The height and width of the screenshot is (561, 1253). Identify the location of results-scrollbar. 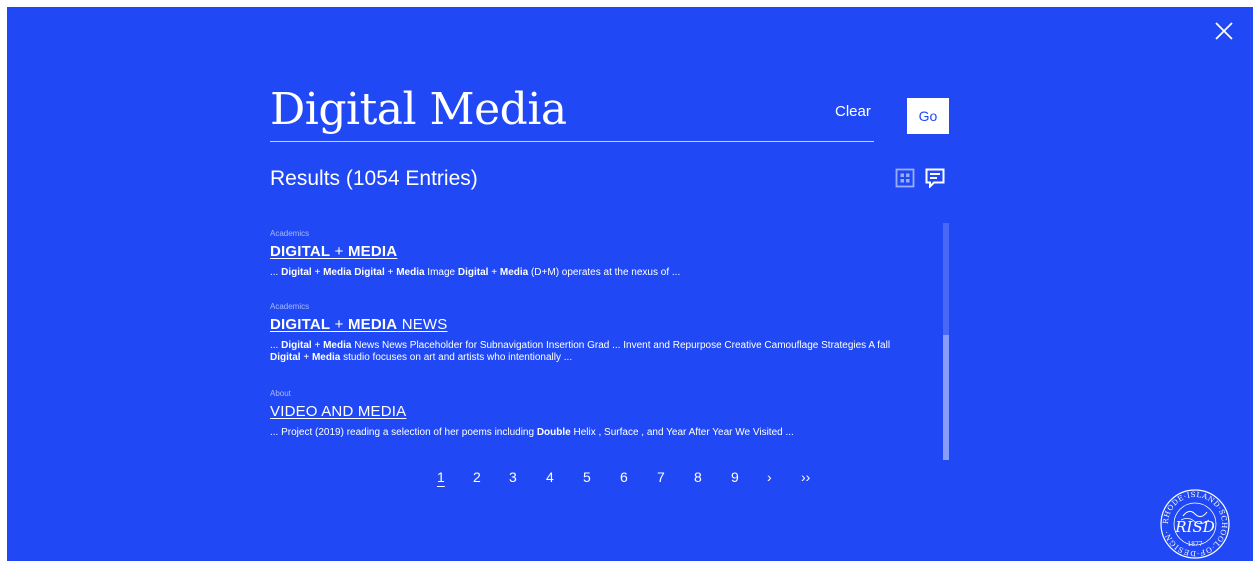
(946, 341).